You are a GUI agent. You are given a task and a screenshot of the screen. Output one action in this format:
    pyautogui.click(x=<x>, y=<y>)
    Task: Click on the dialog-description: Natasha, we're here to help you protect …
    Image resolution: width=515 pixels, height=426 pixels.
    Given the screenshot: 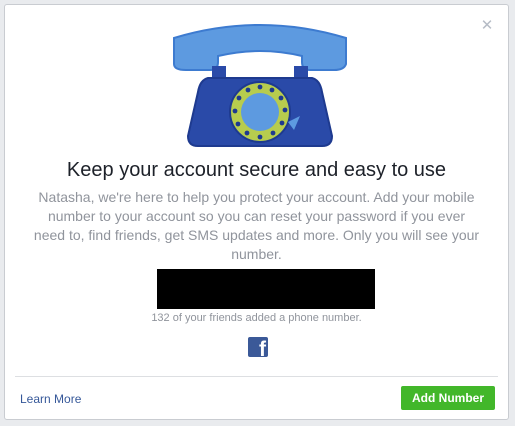 What is the action you would take?
    pyautogui.click(x=256, y=225)
    